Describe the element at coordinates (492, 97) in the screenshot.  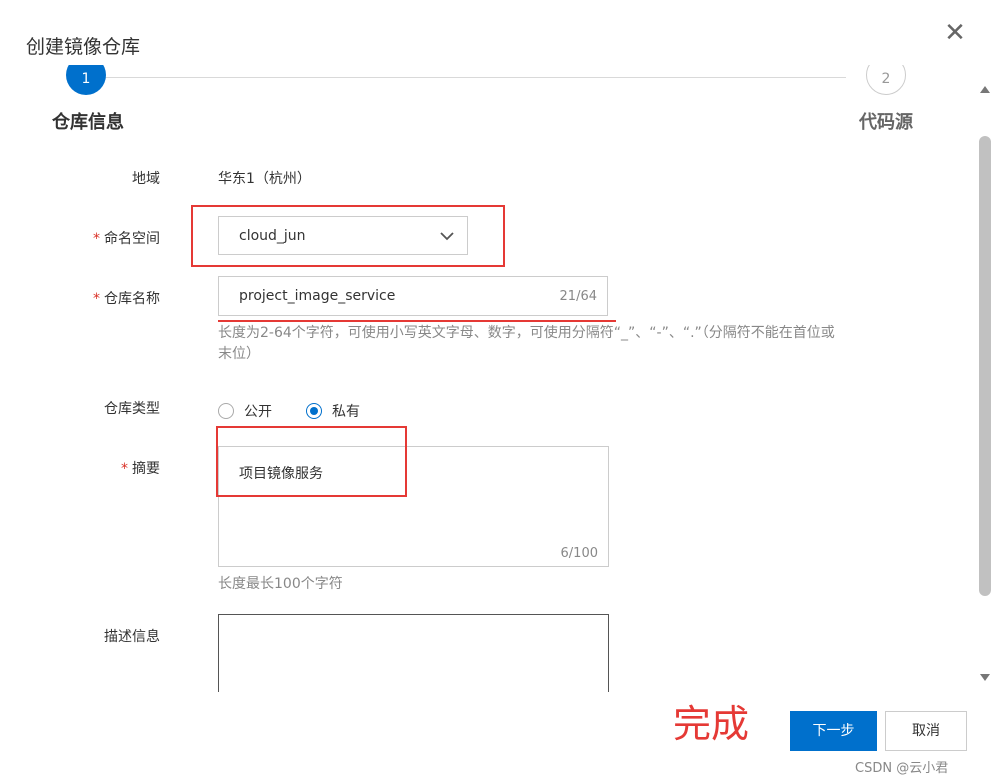
I see `stepper: 1 2 仓库信息 代码源` at that location.